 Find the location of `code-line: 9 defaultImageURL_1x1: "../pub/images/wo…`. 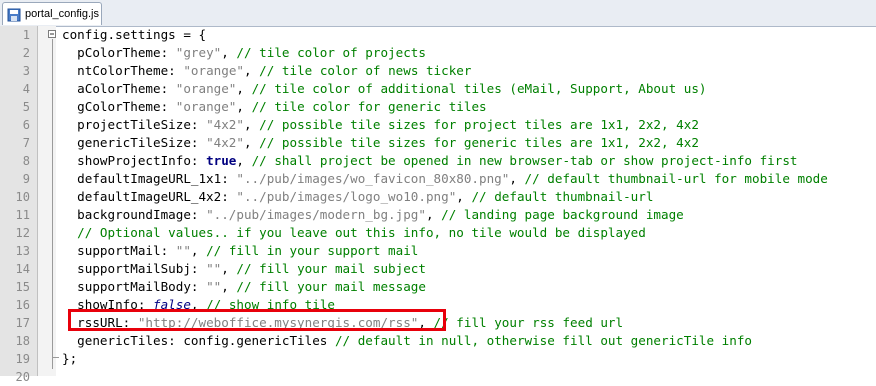

code-line: 9 defaultImageURL_1x1: "../pub/images/wo… is located at coordinates (438, 179).